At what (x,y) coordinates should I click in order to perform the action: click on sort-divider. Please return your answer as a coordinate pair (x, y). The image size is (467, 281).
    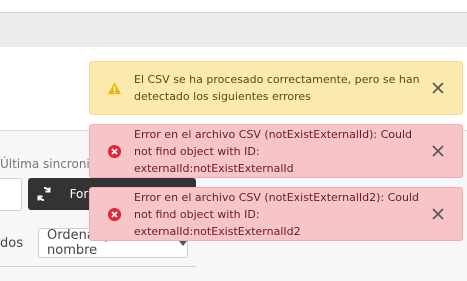
    Looking at the image, I should click on (98, 266).